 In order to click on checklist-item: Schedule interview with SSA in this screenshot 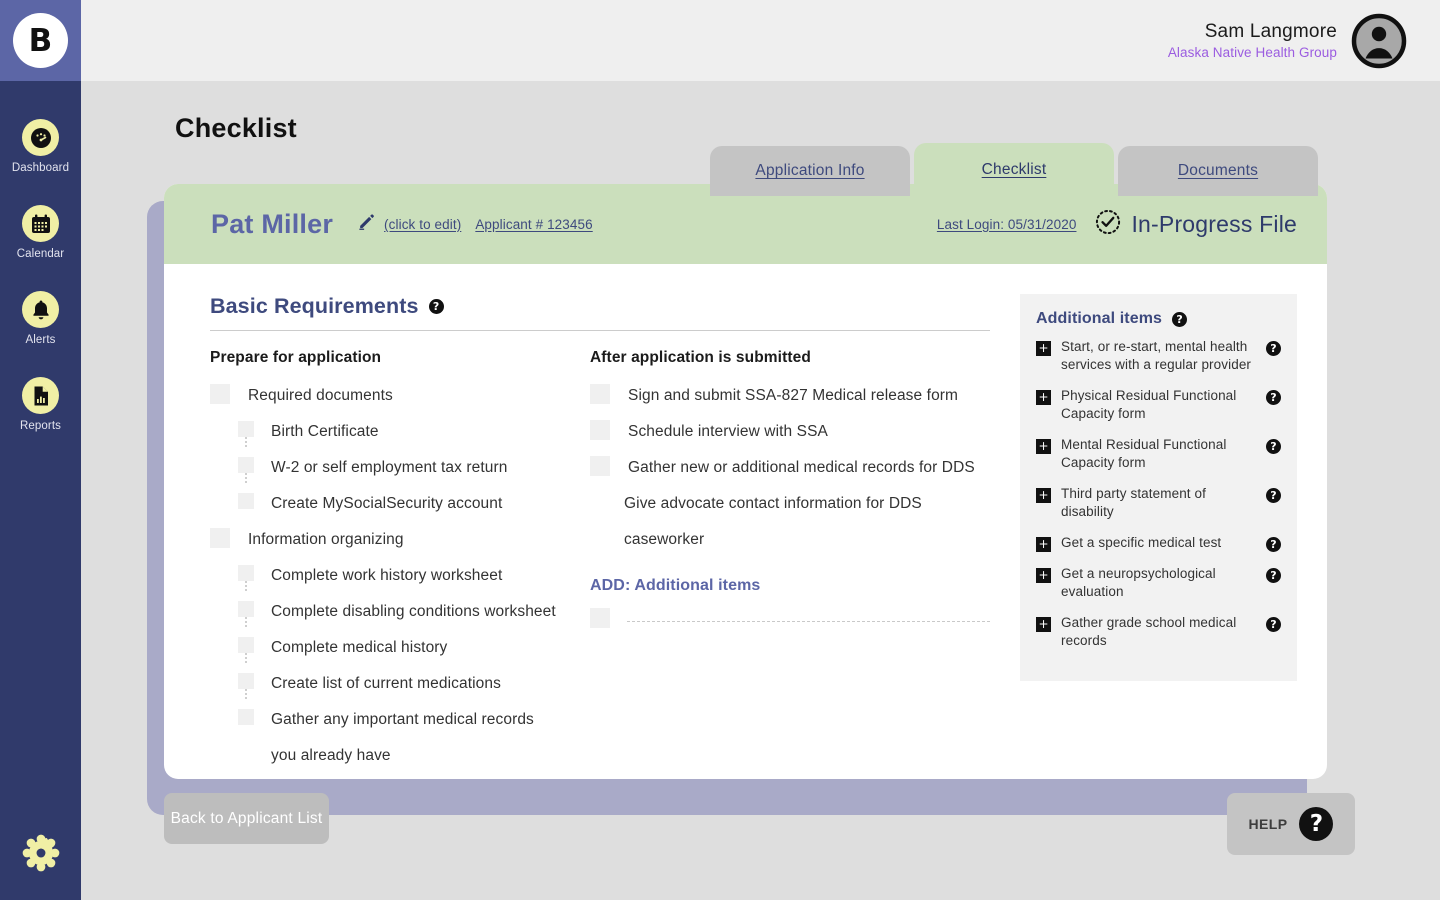, I will do `click(790, 432)`.